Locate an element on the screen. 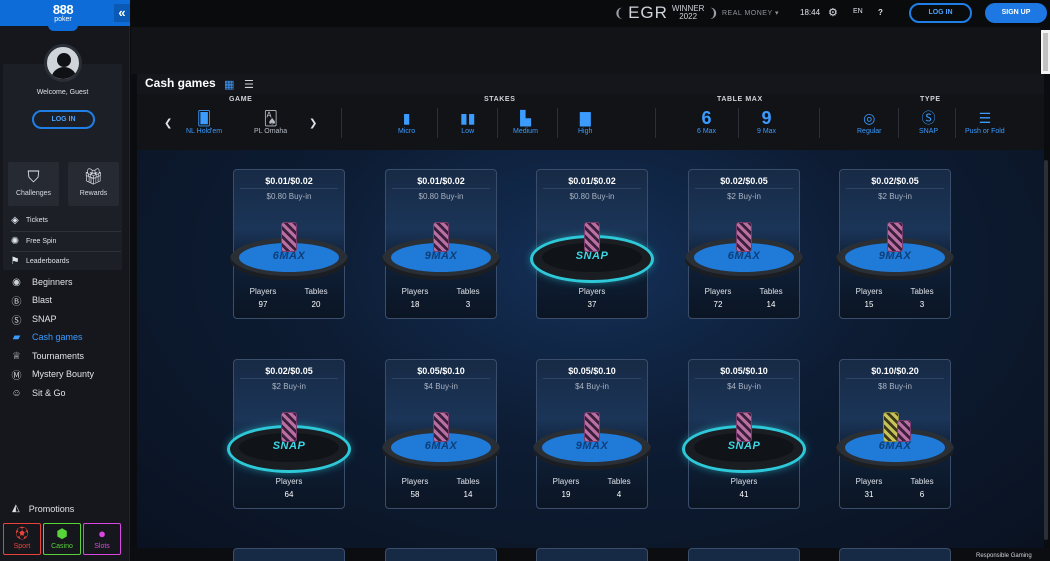  sidebar-item-blast: Ⓑ Blast is located at coordinates (31, 300).